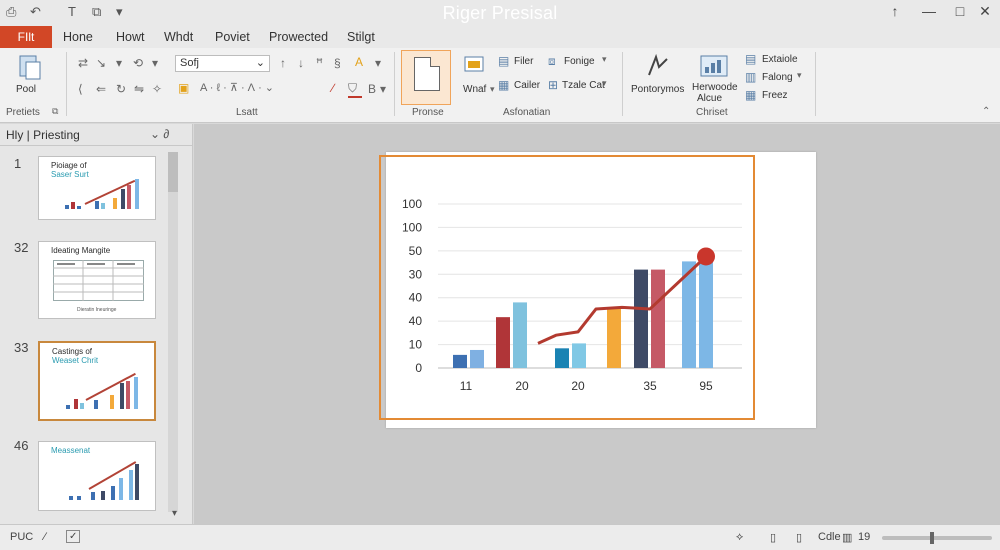 Image resolution: width=1000 pixels, height=550 pixels. Describe the element at coordinates (657, 89) in the screenshot. I see `pontorymos-label: Pontorymos` at that location.